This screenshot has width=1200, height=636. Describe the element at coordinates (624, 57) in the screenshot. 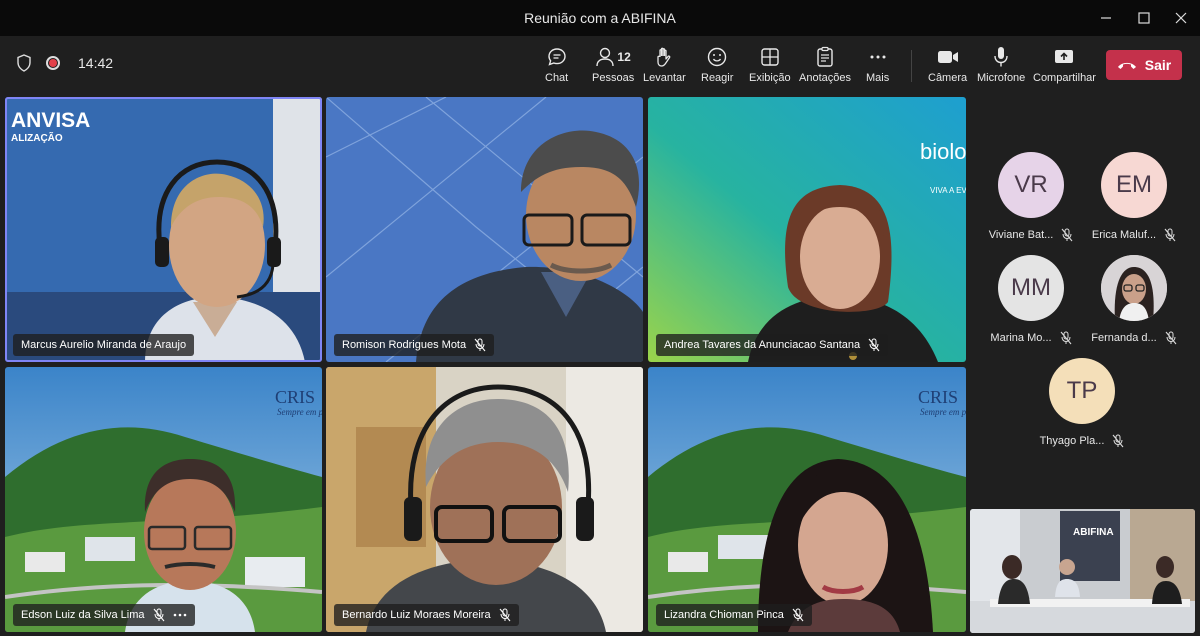

I see `people-count: 12` at that location.